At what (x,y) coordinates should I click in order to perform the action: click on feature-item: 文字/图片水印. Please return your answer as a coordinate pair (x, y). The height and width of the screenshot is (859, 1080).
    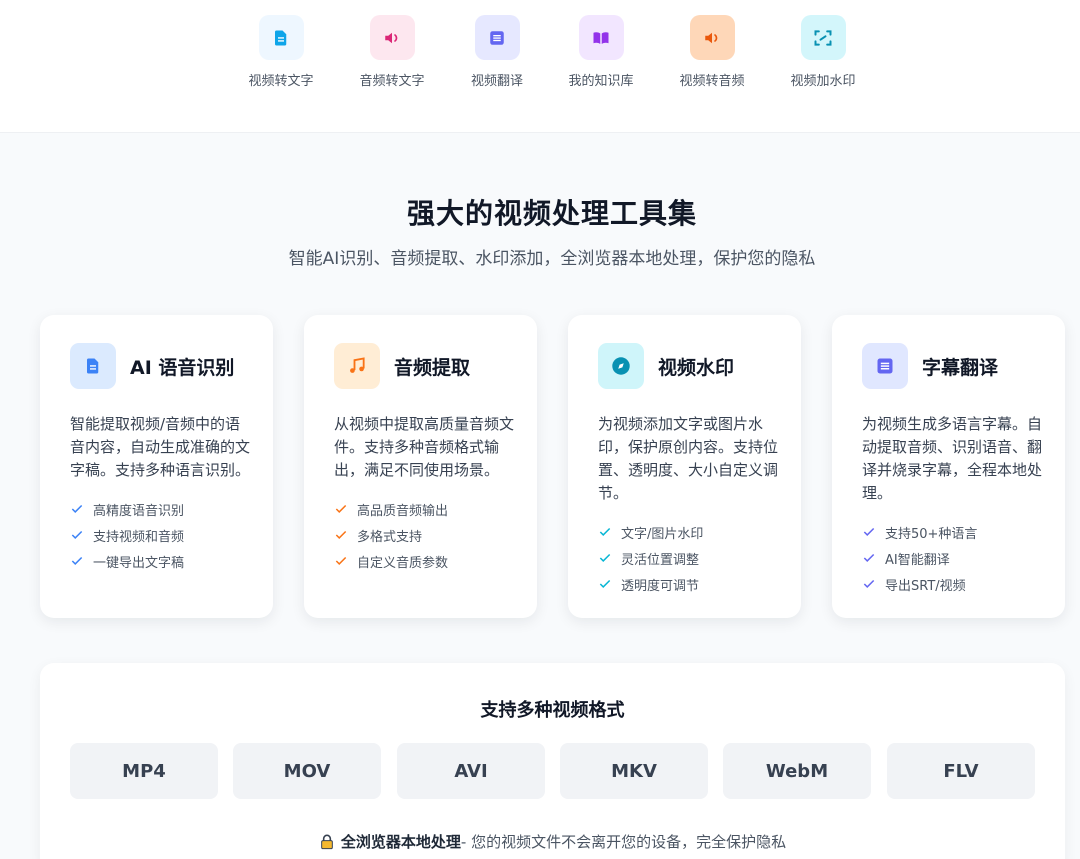
    Looking at the image, I should click on (688, 532).